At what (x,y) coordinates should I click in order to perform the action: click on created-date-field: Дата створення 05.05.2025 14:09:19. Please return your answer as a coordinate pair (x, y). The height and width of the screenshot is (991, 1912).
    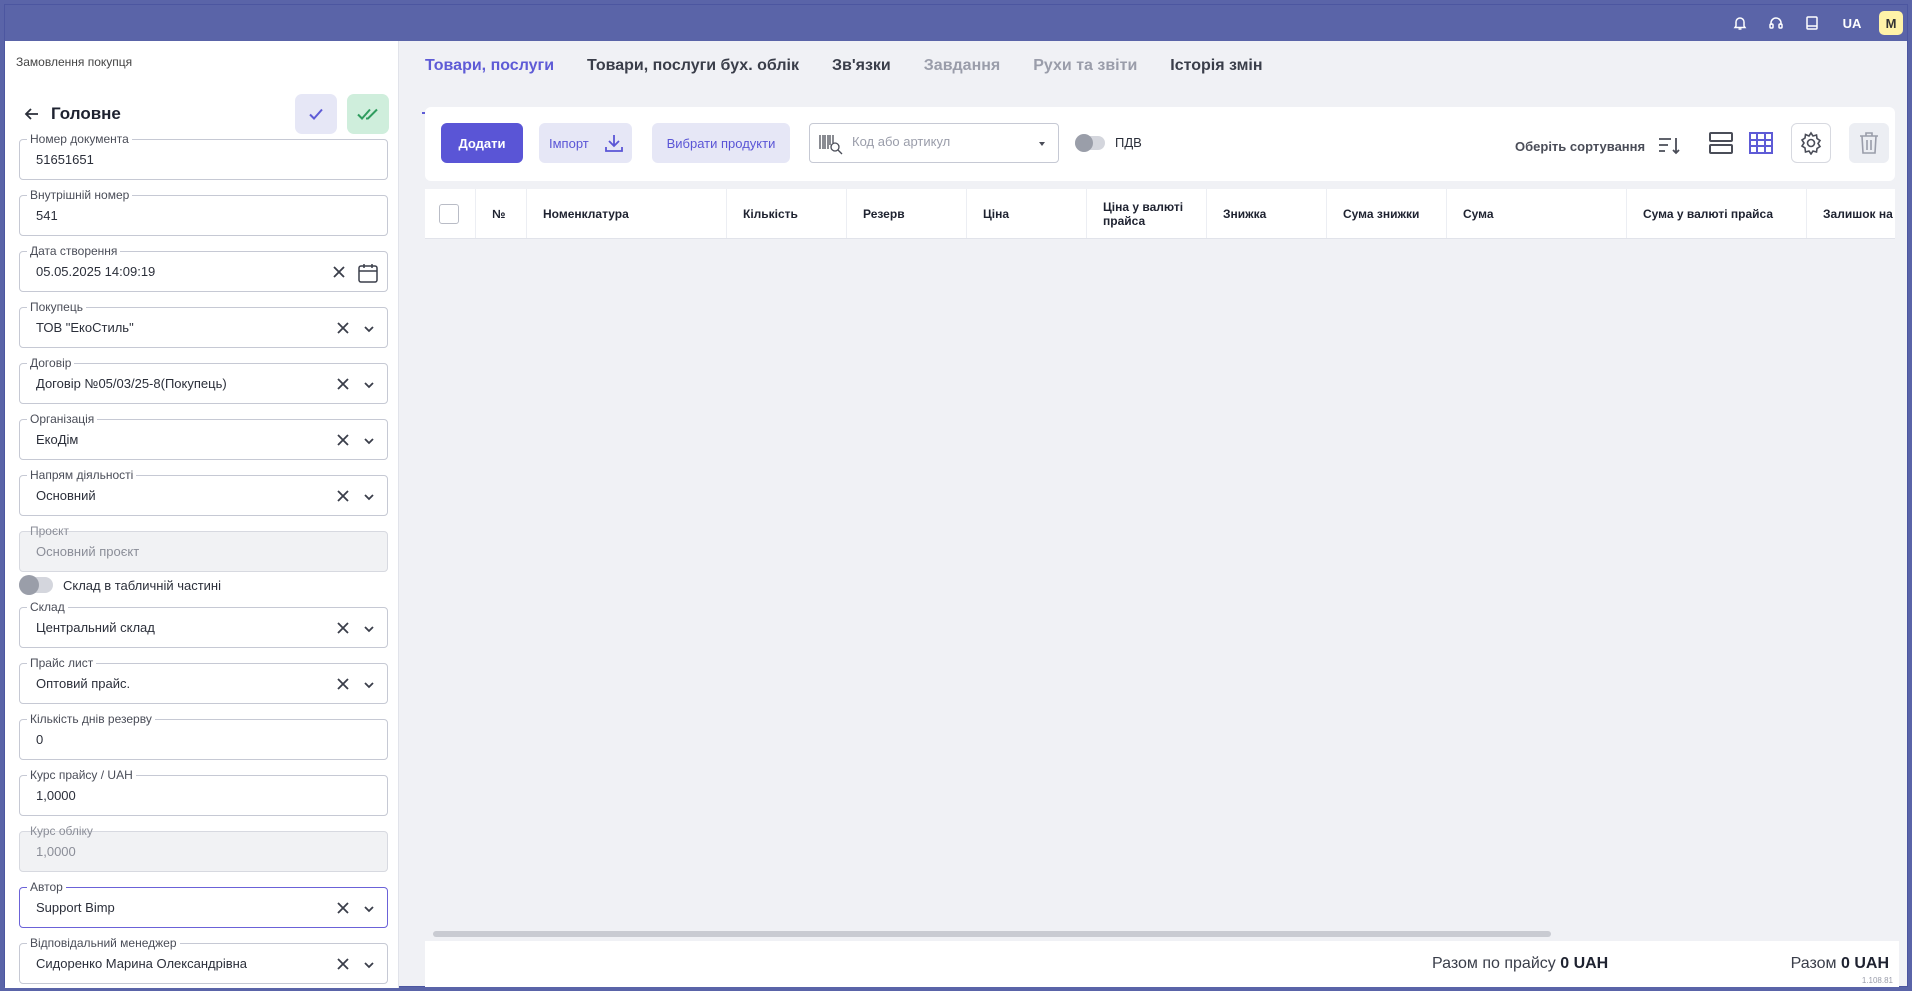
    Looking at the image, I should click on (203, 268).